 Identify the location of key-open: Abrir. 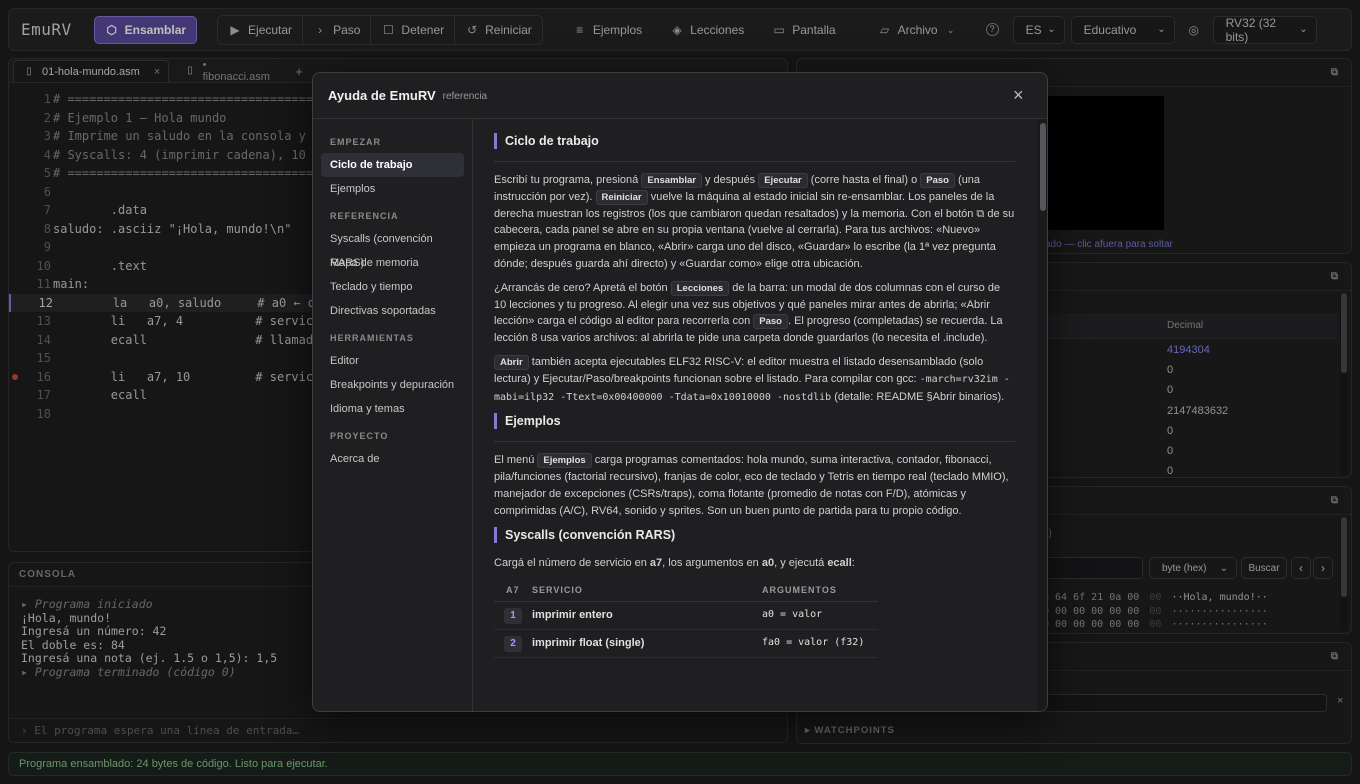
(511, 362).